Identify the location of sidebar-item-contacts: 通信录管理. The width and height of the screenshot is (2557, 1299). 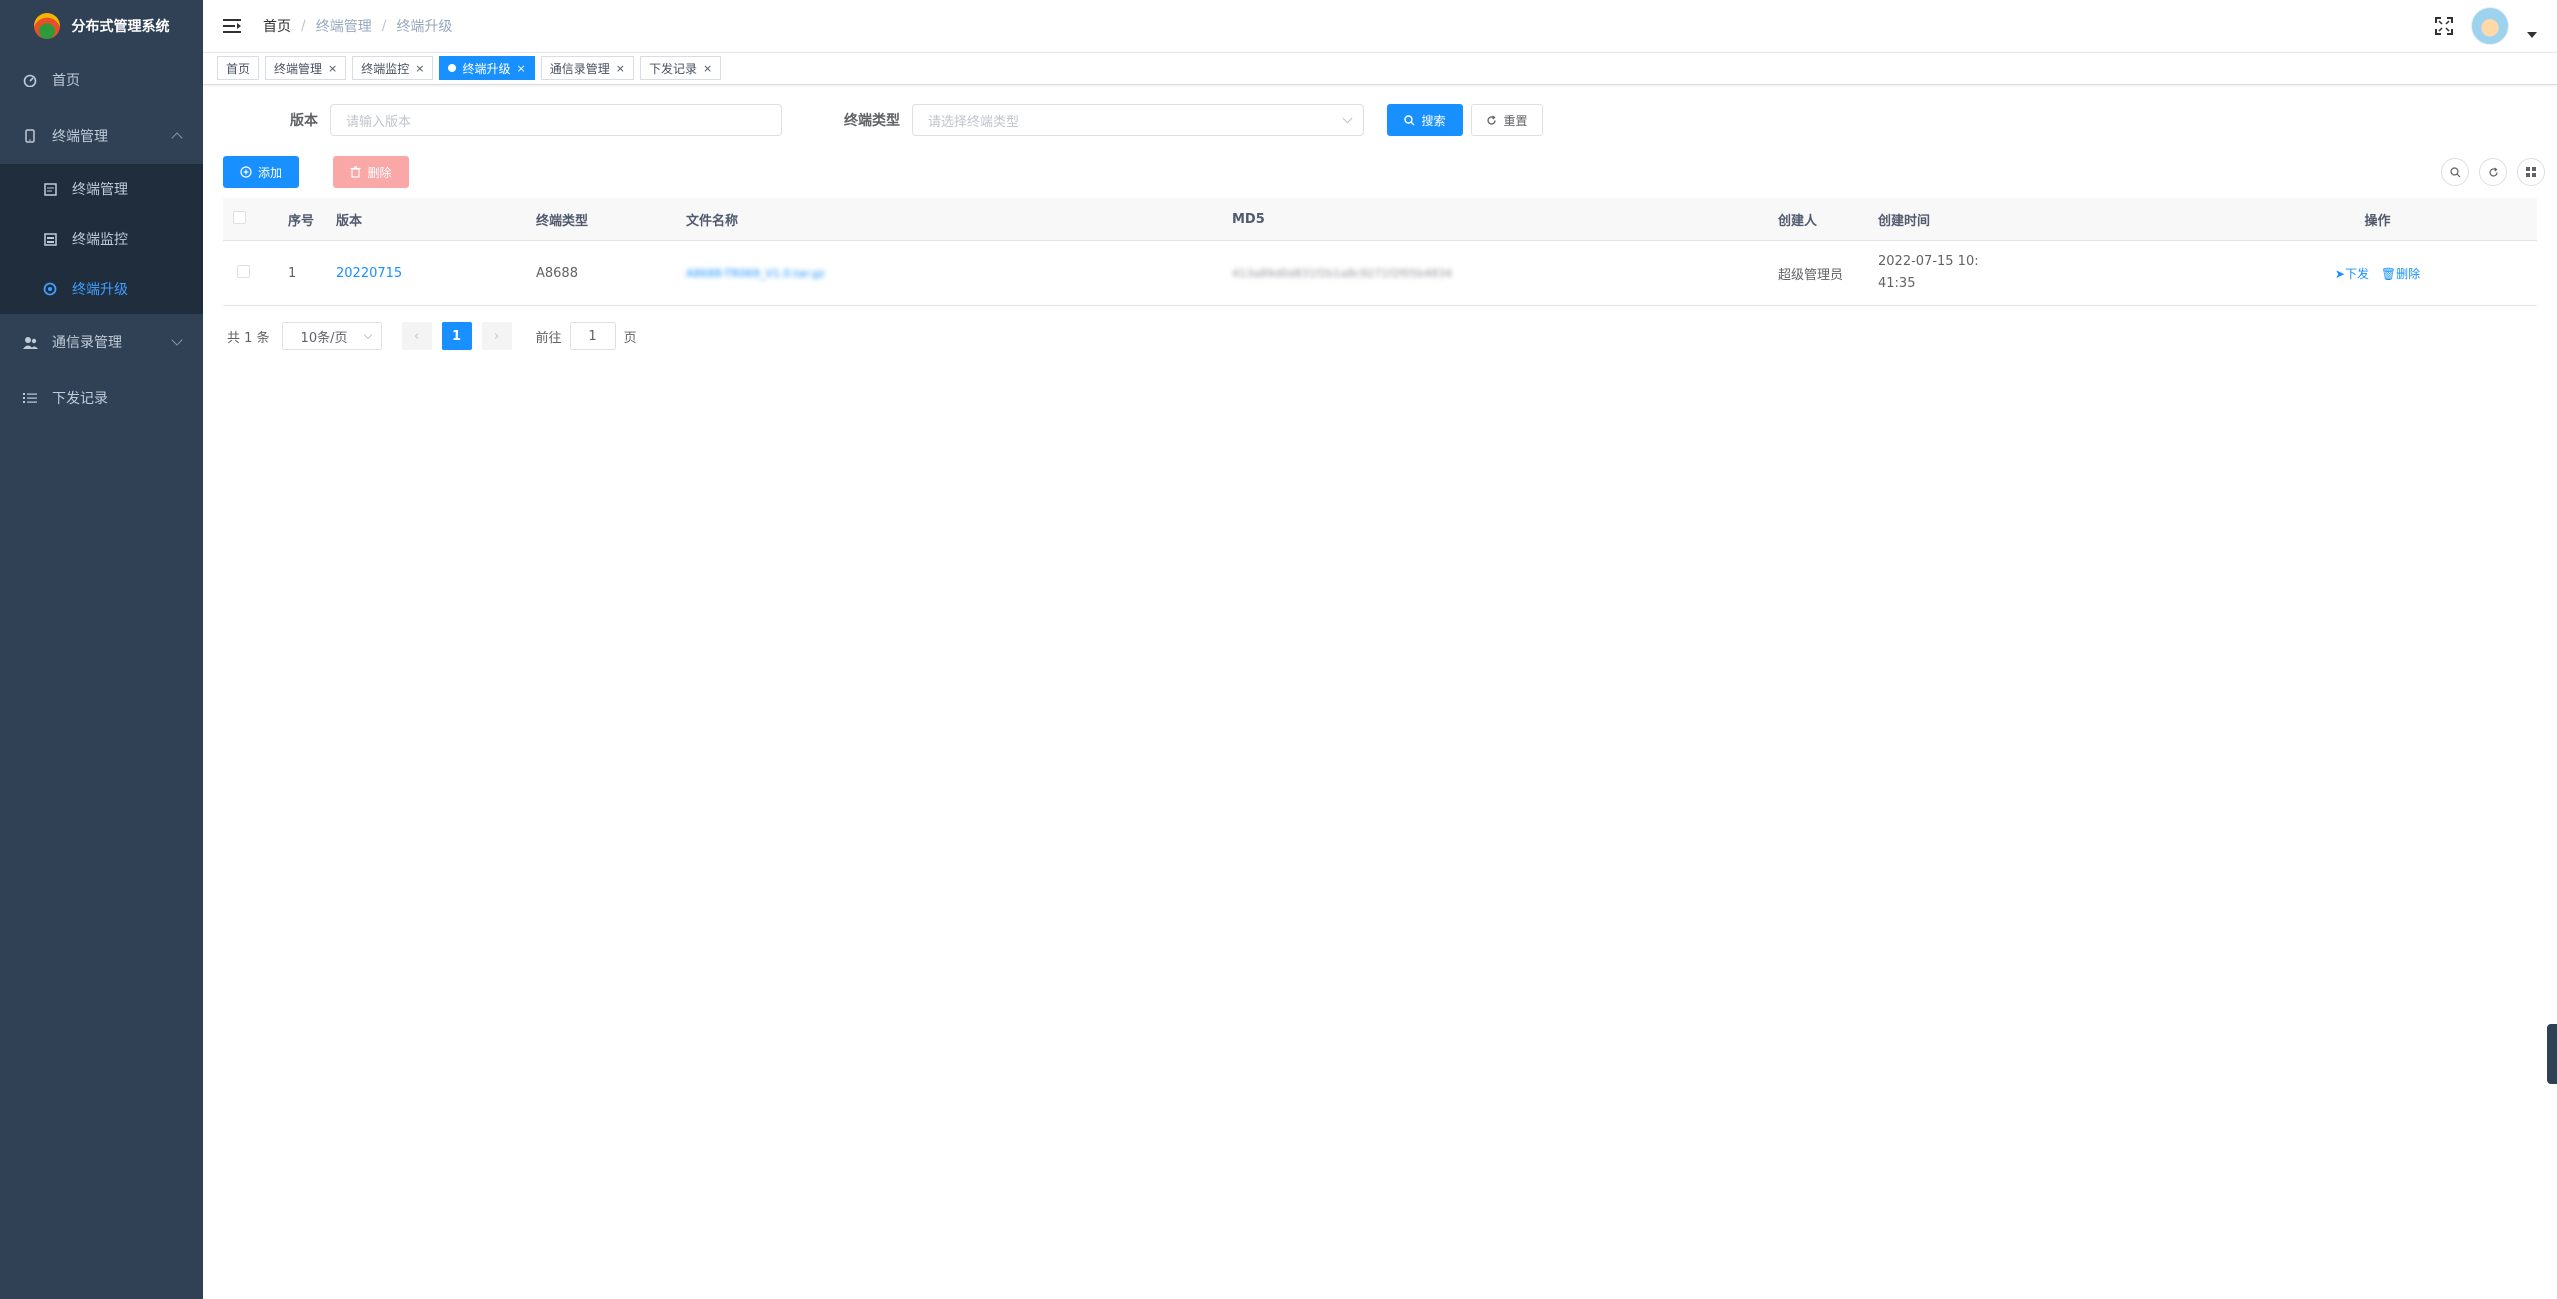
(101, 342).